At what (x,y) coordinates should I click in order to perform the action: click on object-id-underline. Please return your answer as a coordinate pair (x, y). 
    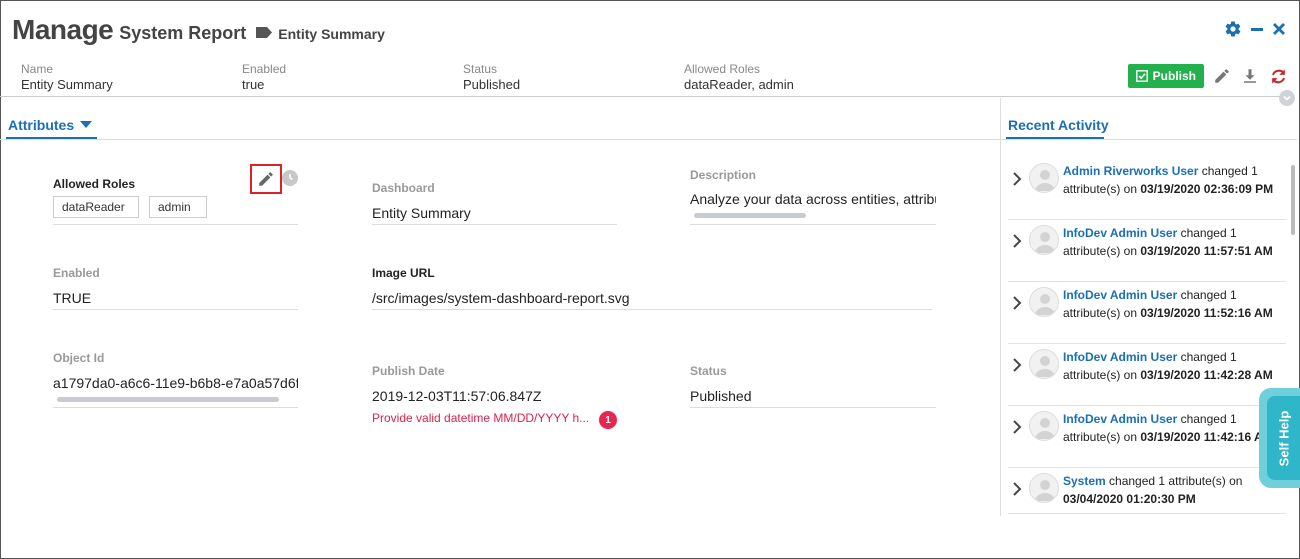
    Looking at the image, I should click on (175, 407).